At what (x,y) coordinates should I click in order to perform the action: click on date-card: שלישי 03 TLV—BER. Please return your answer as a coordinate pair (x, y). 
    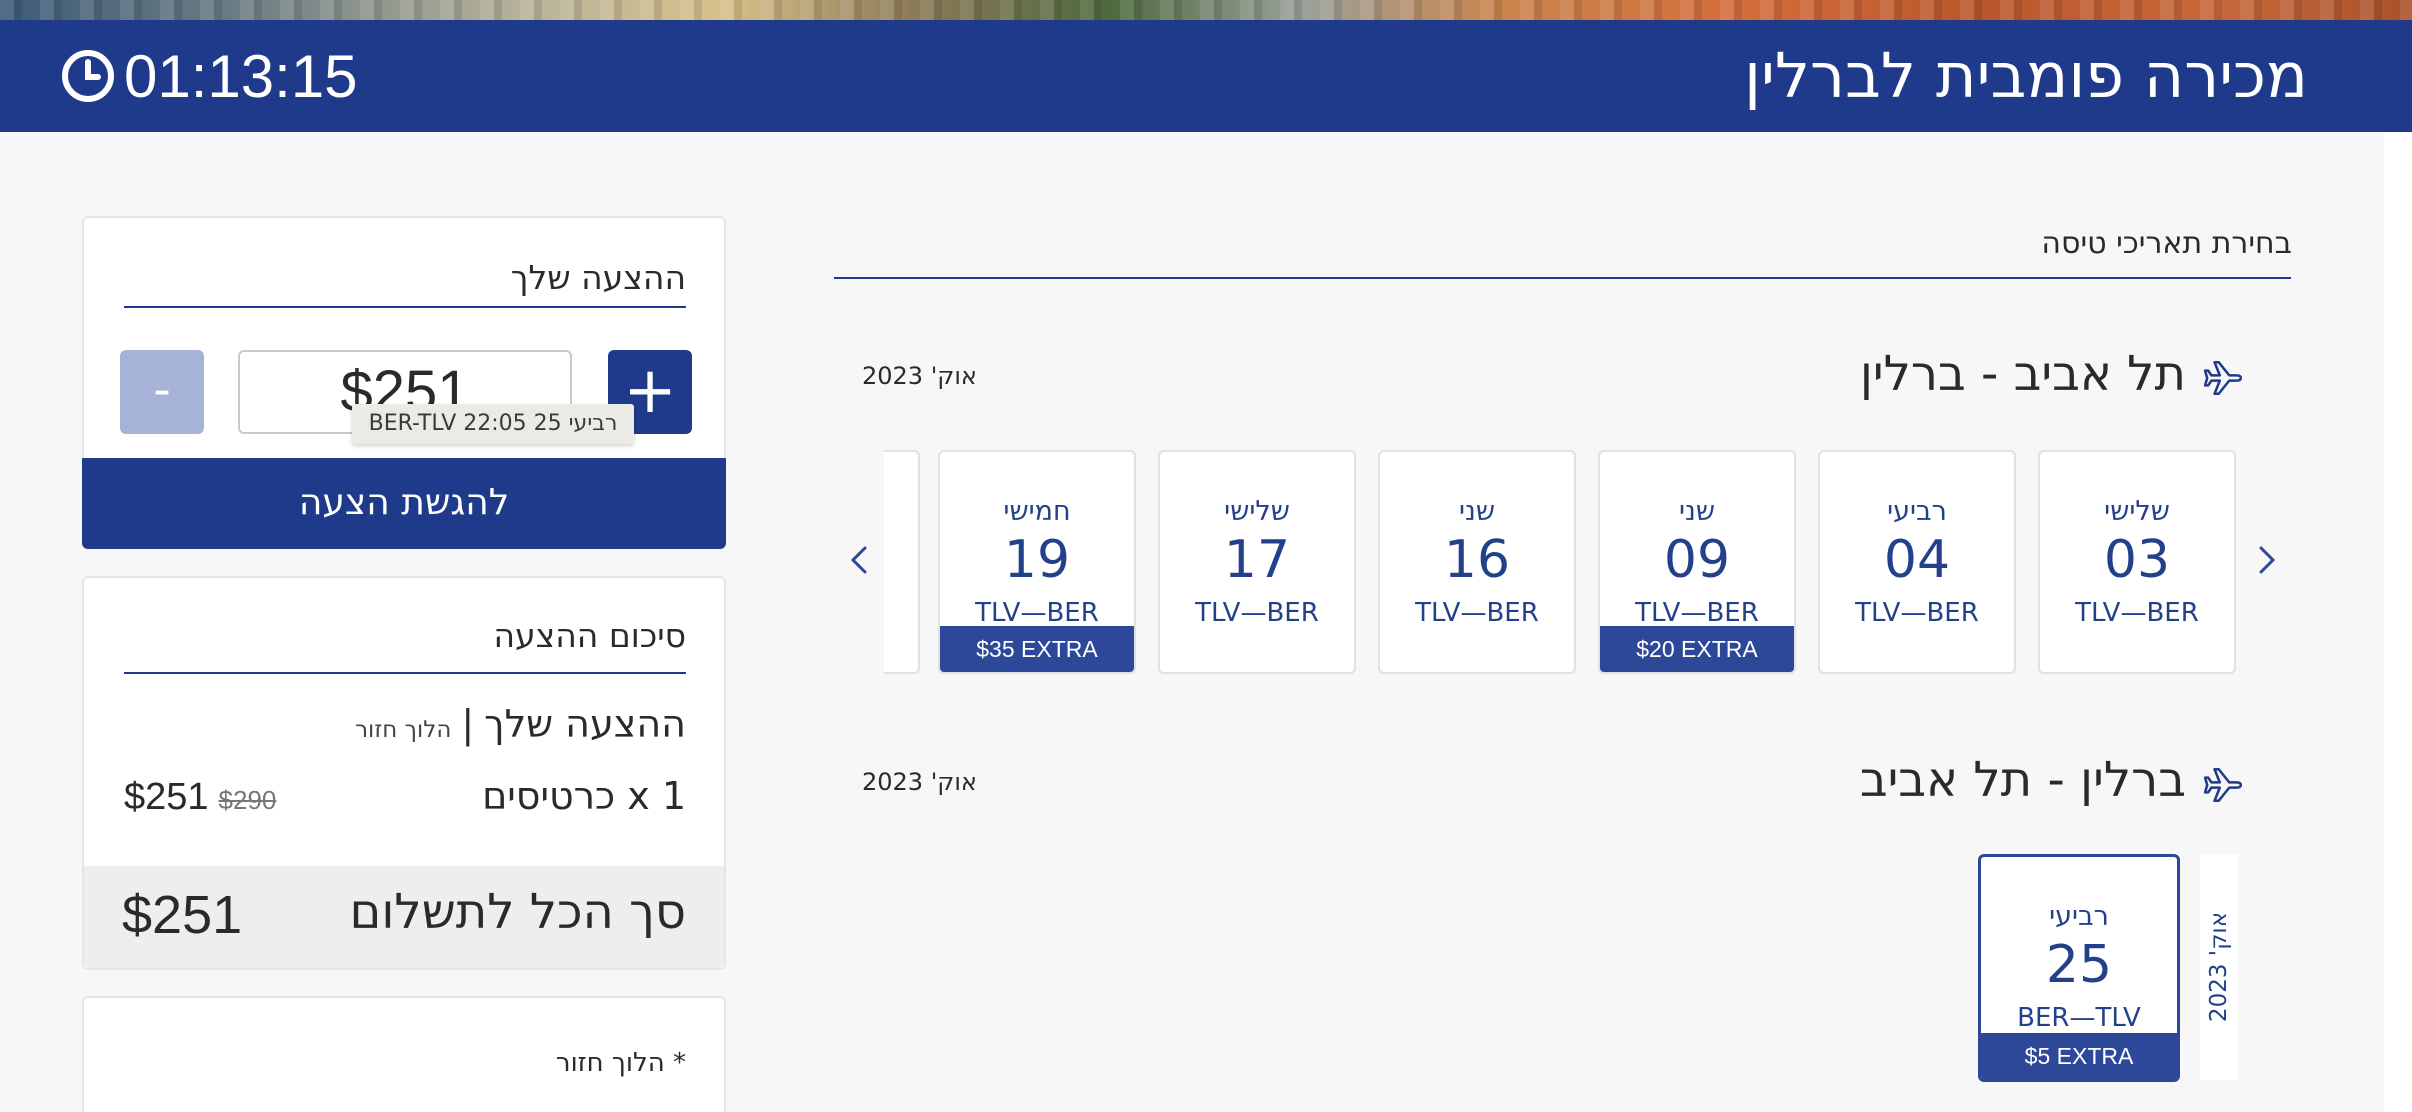
    Looking at the image, I should click on (2137, 562).